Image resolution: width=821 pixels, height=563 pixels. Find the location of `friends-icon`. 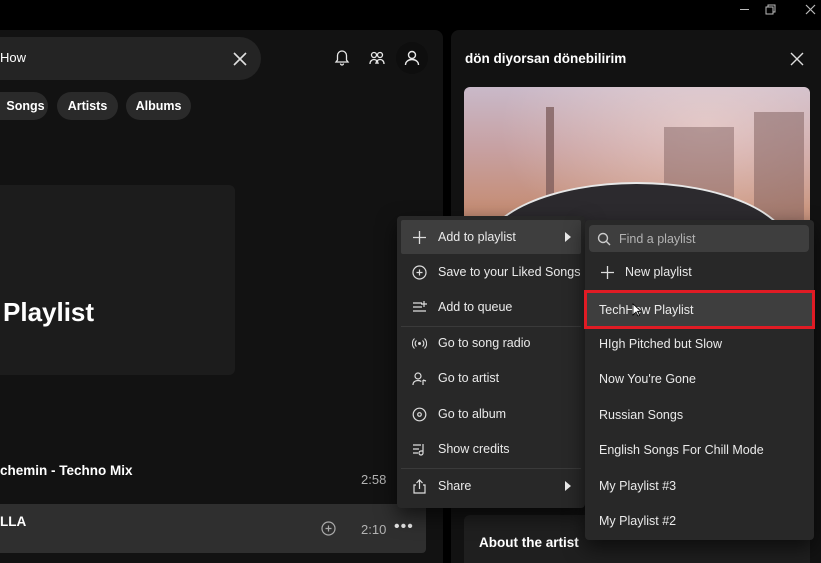

friends-icon is located at coordinates (377, 58).